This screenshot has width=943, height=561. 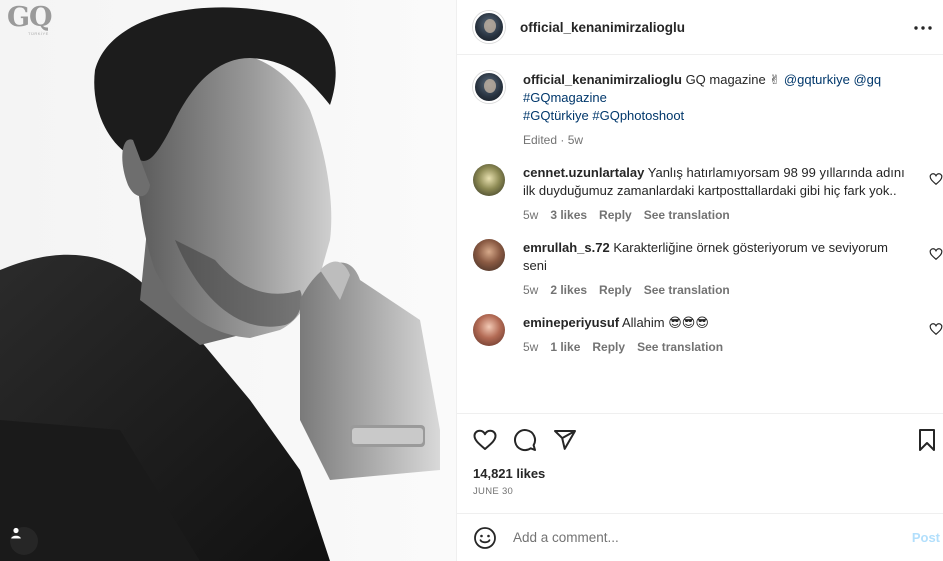 What do you see at coordinates (702, 491) in the screenshot?
I see `post-date: June 30` at bounding box center [702, 491].